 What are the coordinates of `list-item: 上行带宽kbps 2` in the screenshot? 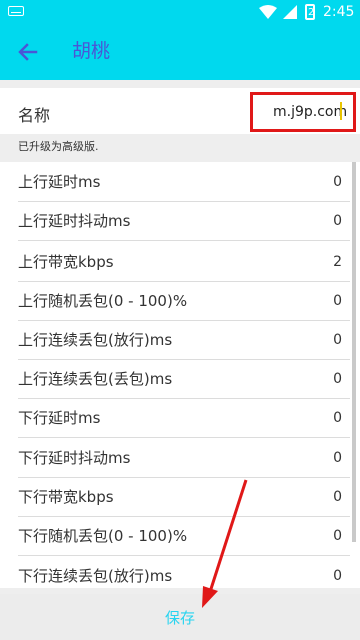 It's located at (180, 262).